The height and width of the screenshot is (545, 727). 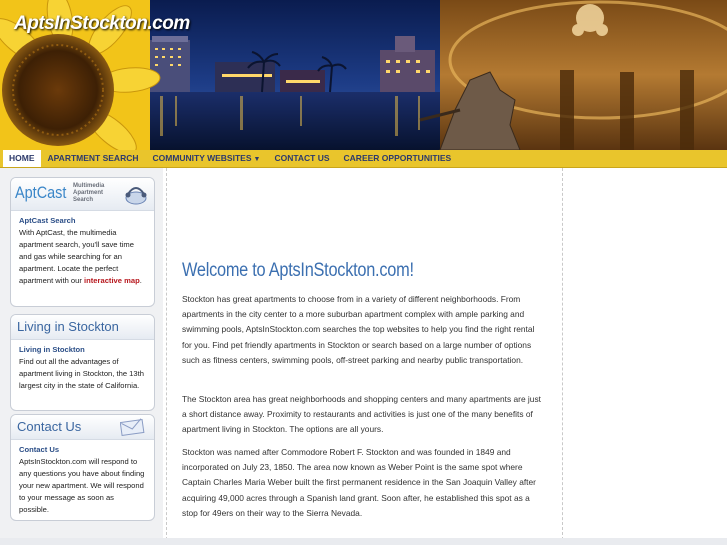 I want to click on site-logo: AptsInStockton.com, so click(x=102, y=24).